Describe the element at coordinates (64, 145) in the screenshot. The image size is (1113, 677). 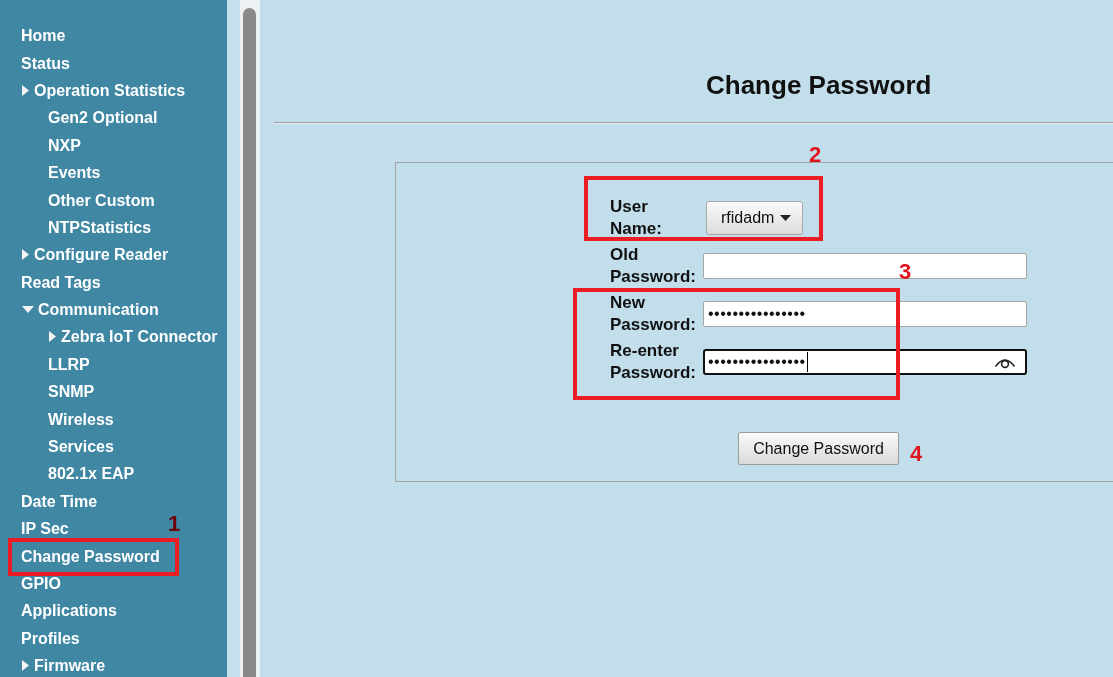
I see `nav-link: NXP` at that location.